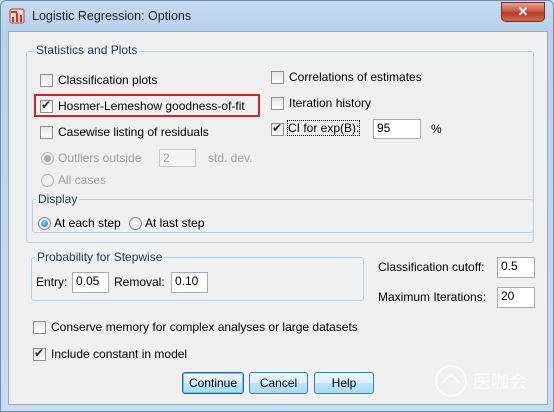 This screenshot has height=412, width=554. What do you see at coordinates (277, 77) in the screenshot?
I see `correlations-checkbox` at bounding box center [277, 77].